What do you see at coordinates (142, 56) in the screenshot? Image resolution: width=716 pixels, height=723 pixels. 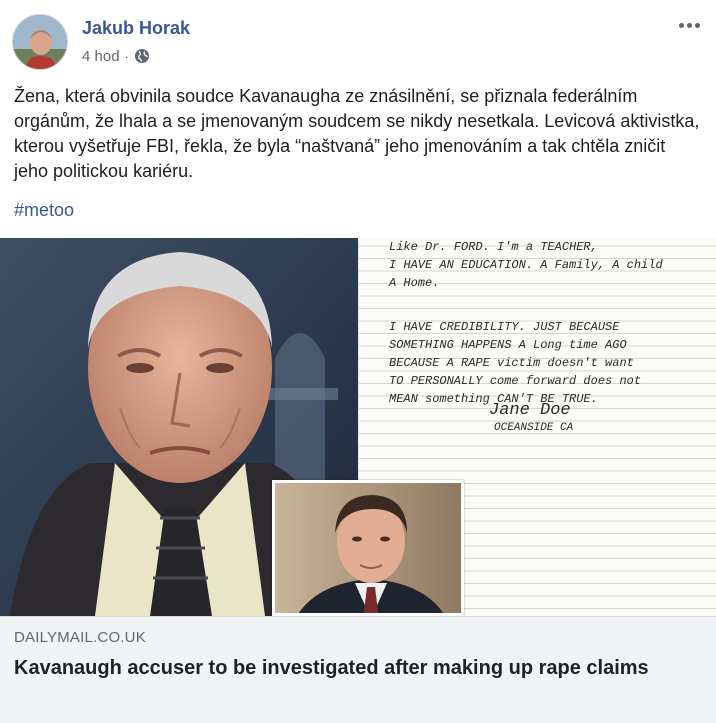 I see `globe-icon` at bounding box center [142, 56].